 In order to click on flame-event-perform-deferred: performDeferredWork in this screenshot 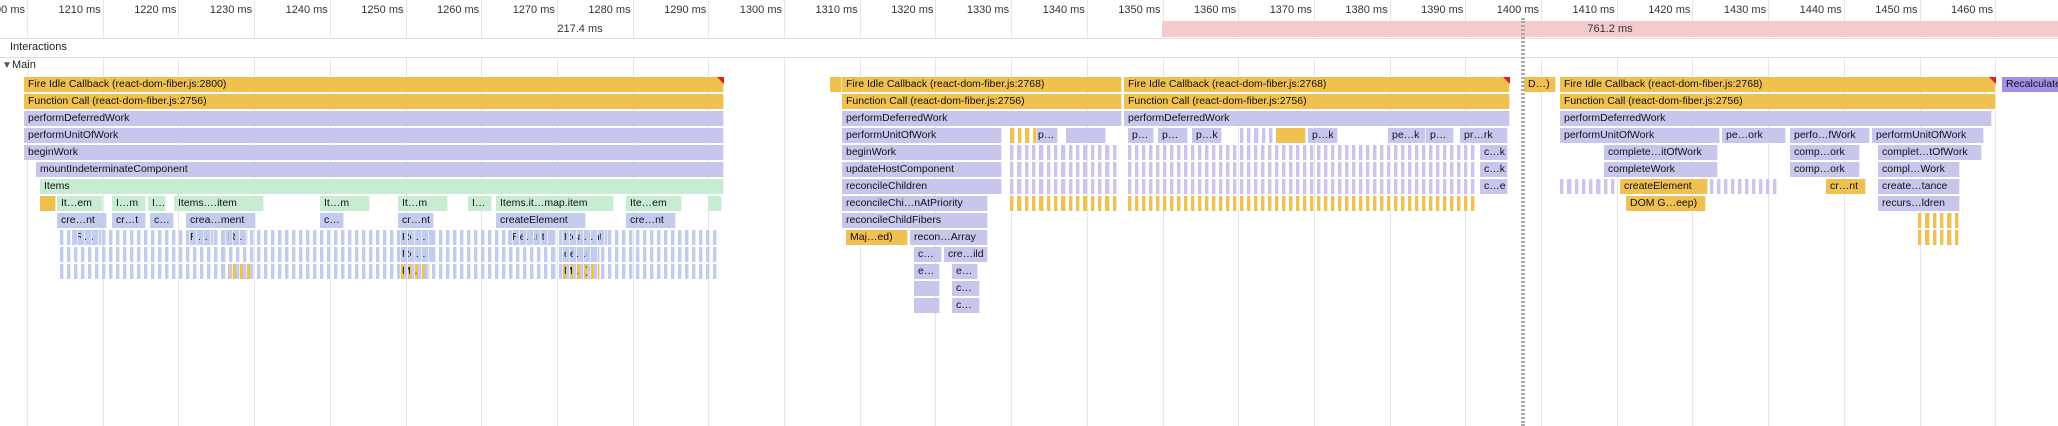, I will do `click(374, 118)`.